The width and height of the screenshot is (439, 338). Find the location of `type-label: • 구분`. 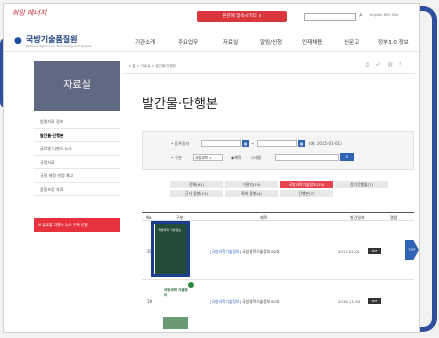

type-label: • 구분 is located at coordinates (176, 157).